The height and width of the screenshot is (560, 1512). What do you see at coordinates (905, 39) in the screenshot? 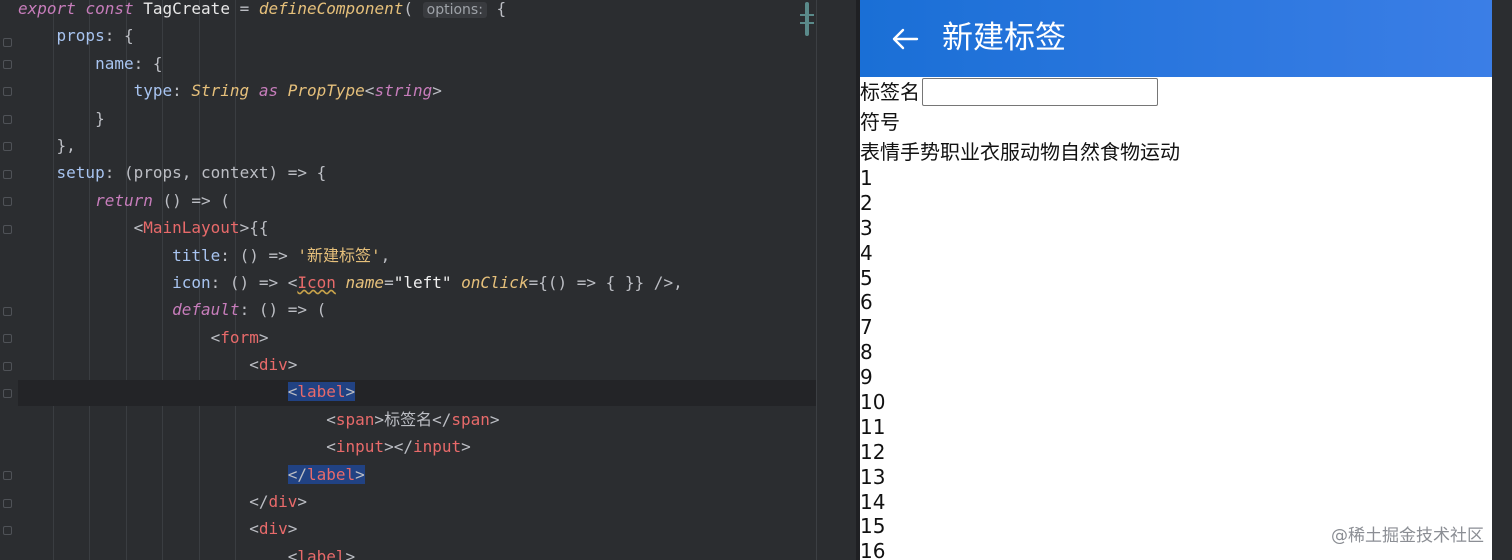
I see `arrow-left-icon` at bounding box center [905, 39].